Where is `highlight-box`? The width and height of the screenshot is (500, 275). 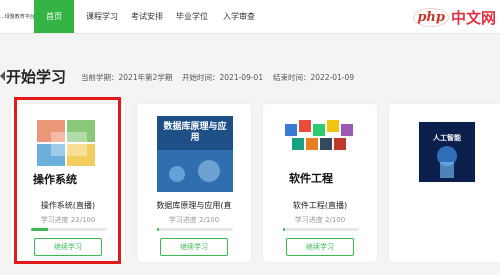
highlight-box is located at coordinates (67, 180).